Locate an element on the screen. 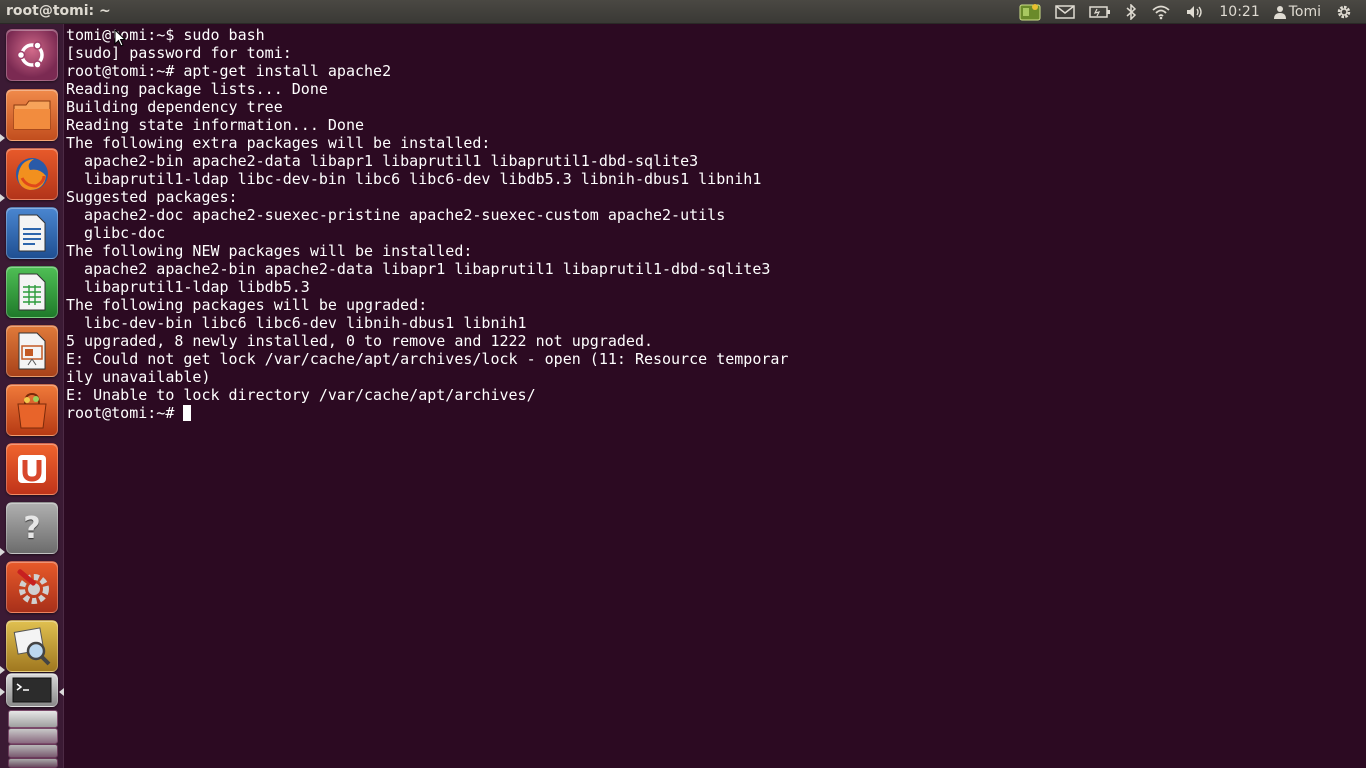 The height and width of the screenshot is (768, 1366). mail-icon is located at coordinates (1065, 12).